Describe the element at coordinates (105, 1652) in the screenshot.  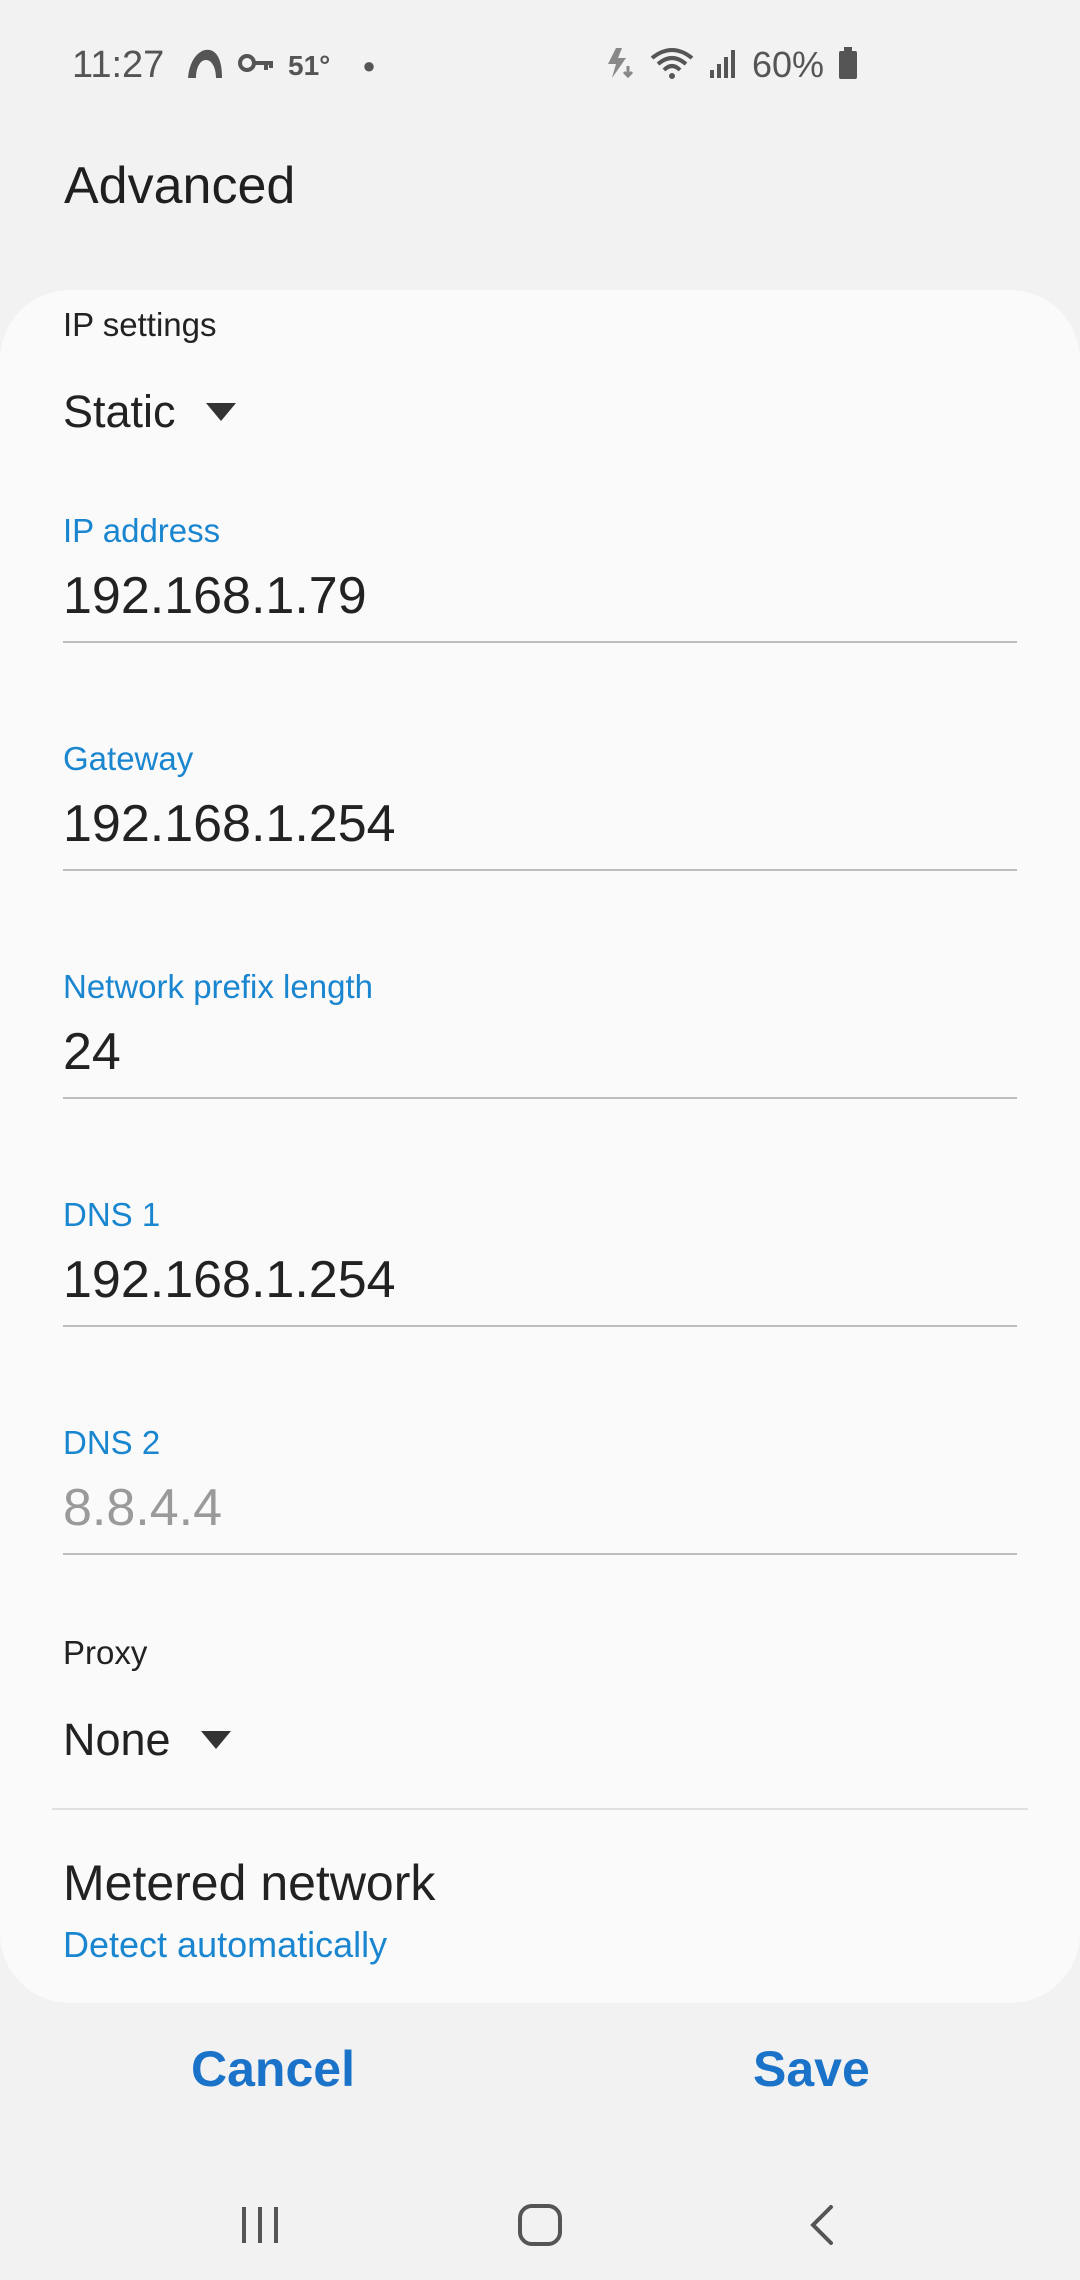
I see `proxy-label: Proxy` at that location.